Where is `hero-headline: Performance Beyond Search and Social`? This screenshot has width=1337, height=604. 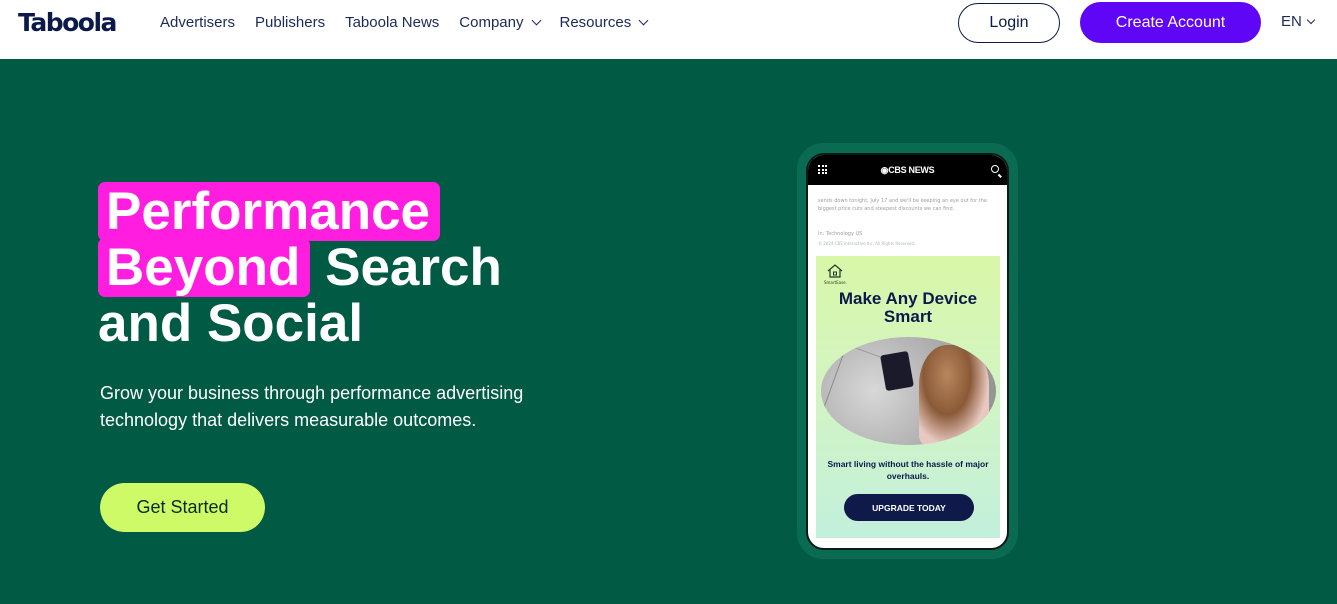
hero-headline: Performance Beyond Search and Social is located at coordinates (300, 267).